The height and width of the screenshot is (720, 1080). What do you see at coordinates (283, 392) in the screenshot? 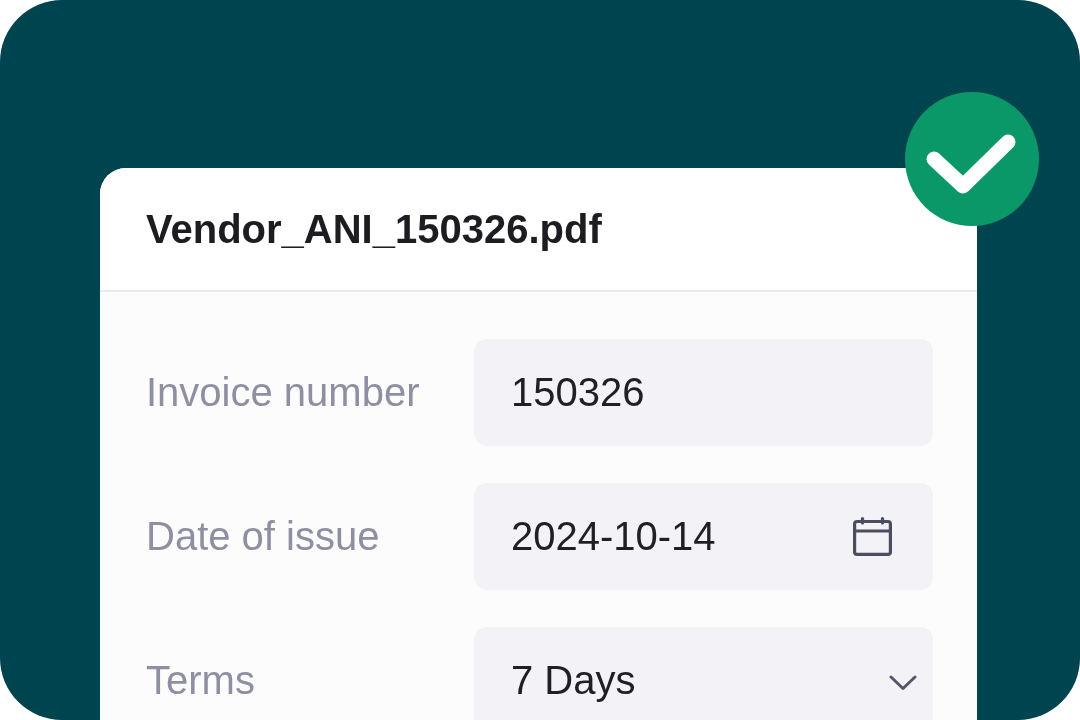
I see `field-label: Invoice number` at bounding box center [283, 392].